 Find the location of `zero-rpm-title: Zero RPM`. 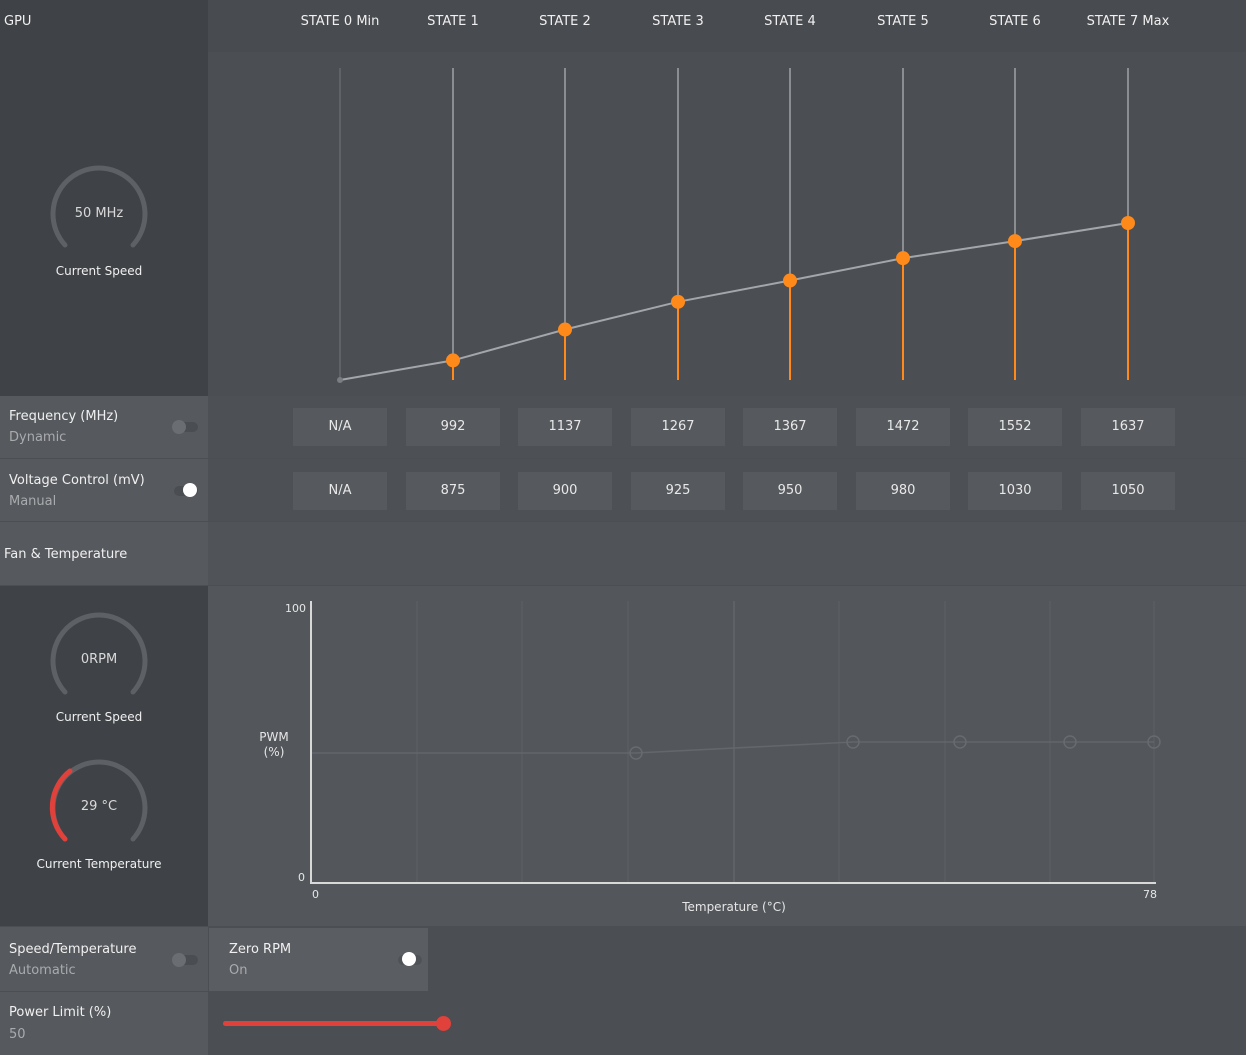

zero-rpm-title: Zero RPM is located at coordinates (260, 949).